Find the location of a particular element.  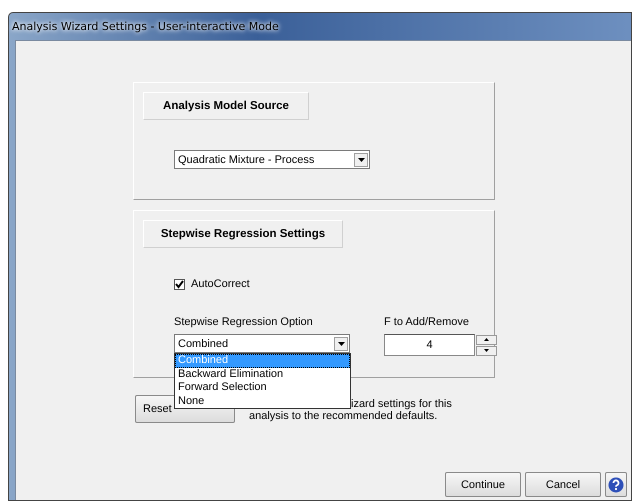

number-field: 4 is located at coordinates (429, 345).